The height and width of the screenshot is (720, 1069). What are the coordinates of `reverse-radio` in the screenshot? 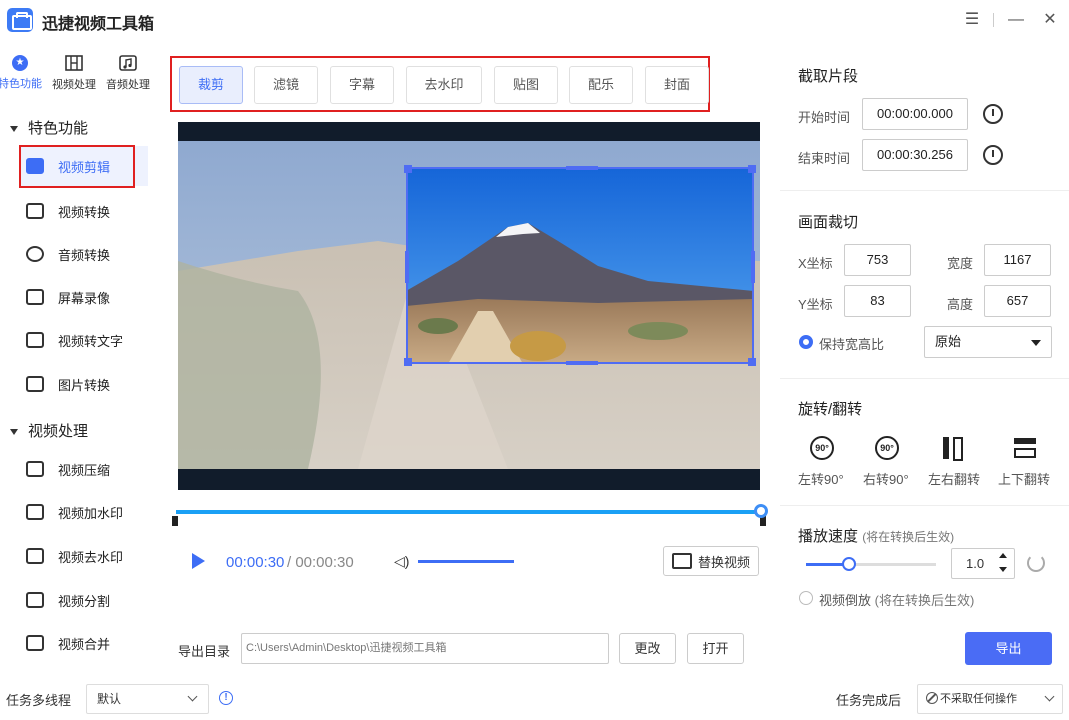 It's located at (806, 598).